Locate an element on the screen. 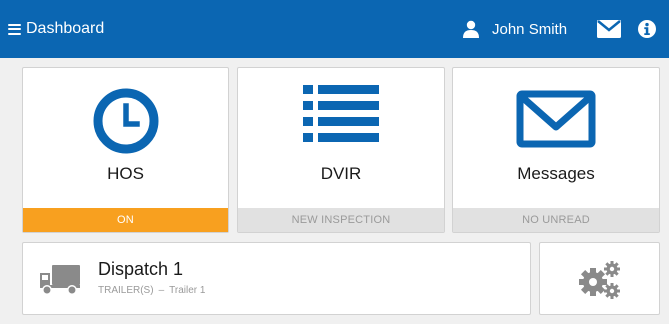  dispatch-trailer-info: TRAILER(S) – Trailer 1 is located at coordinates (151, 290).